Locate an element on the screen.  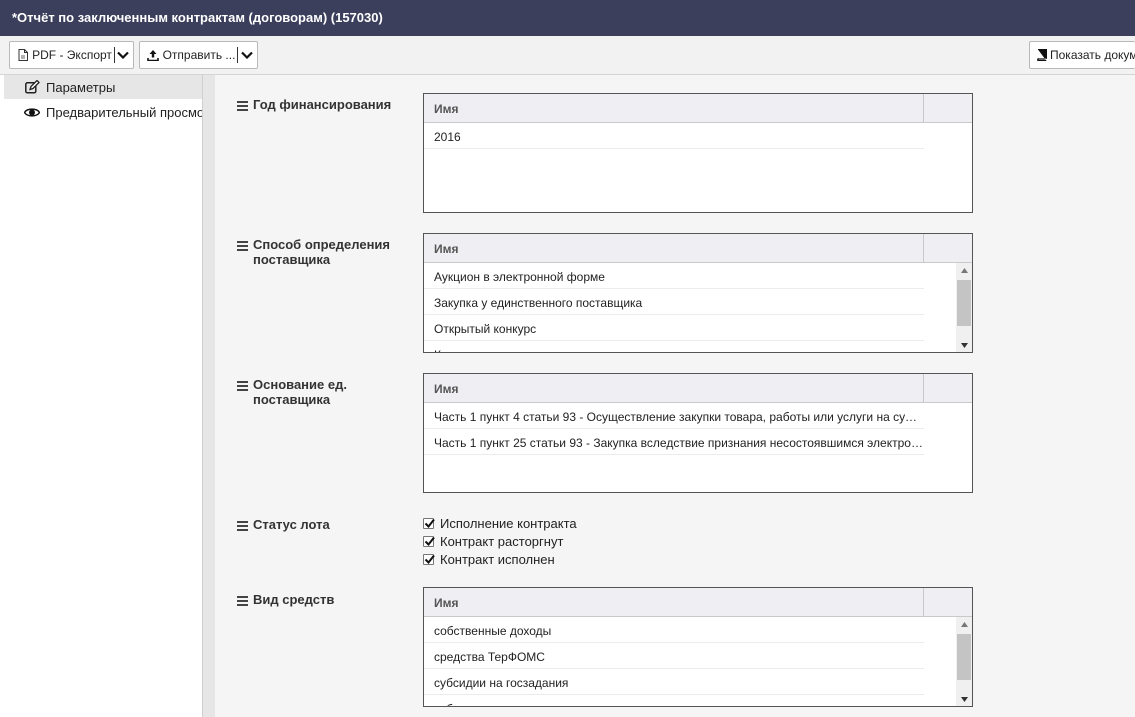
checkbox-label: Исполнение контракта is located at coordinates (508, 523).